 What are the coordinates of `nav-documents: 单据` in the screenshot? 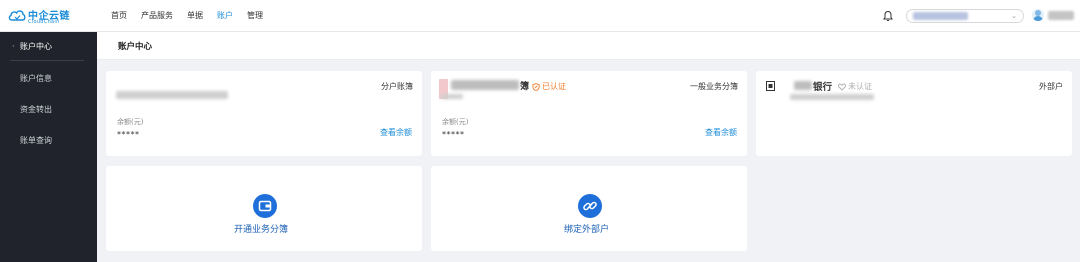 It's located at (195, 16).